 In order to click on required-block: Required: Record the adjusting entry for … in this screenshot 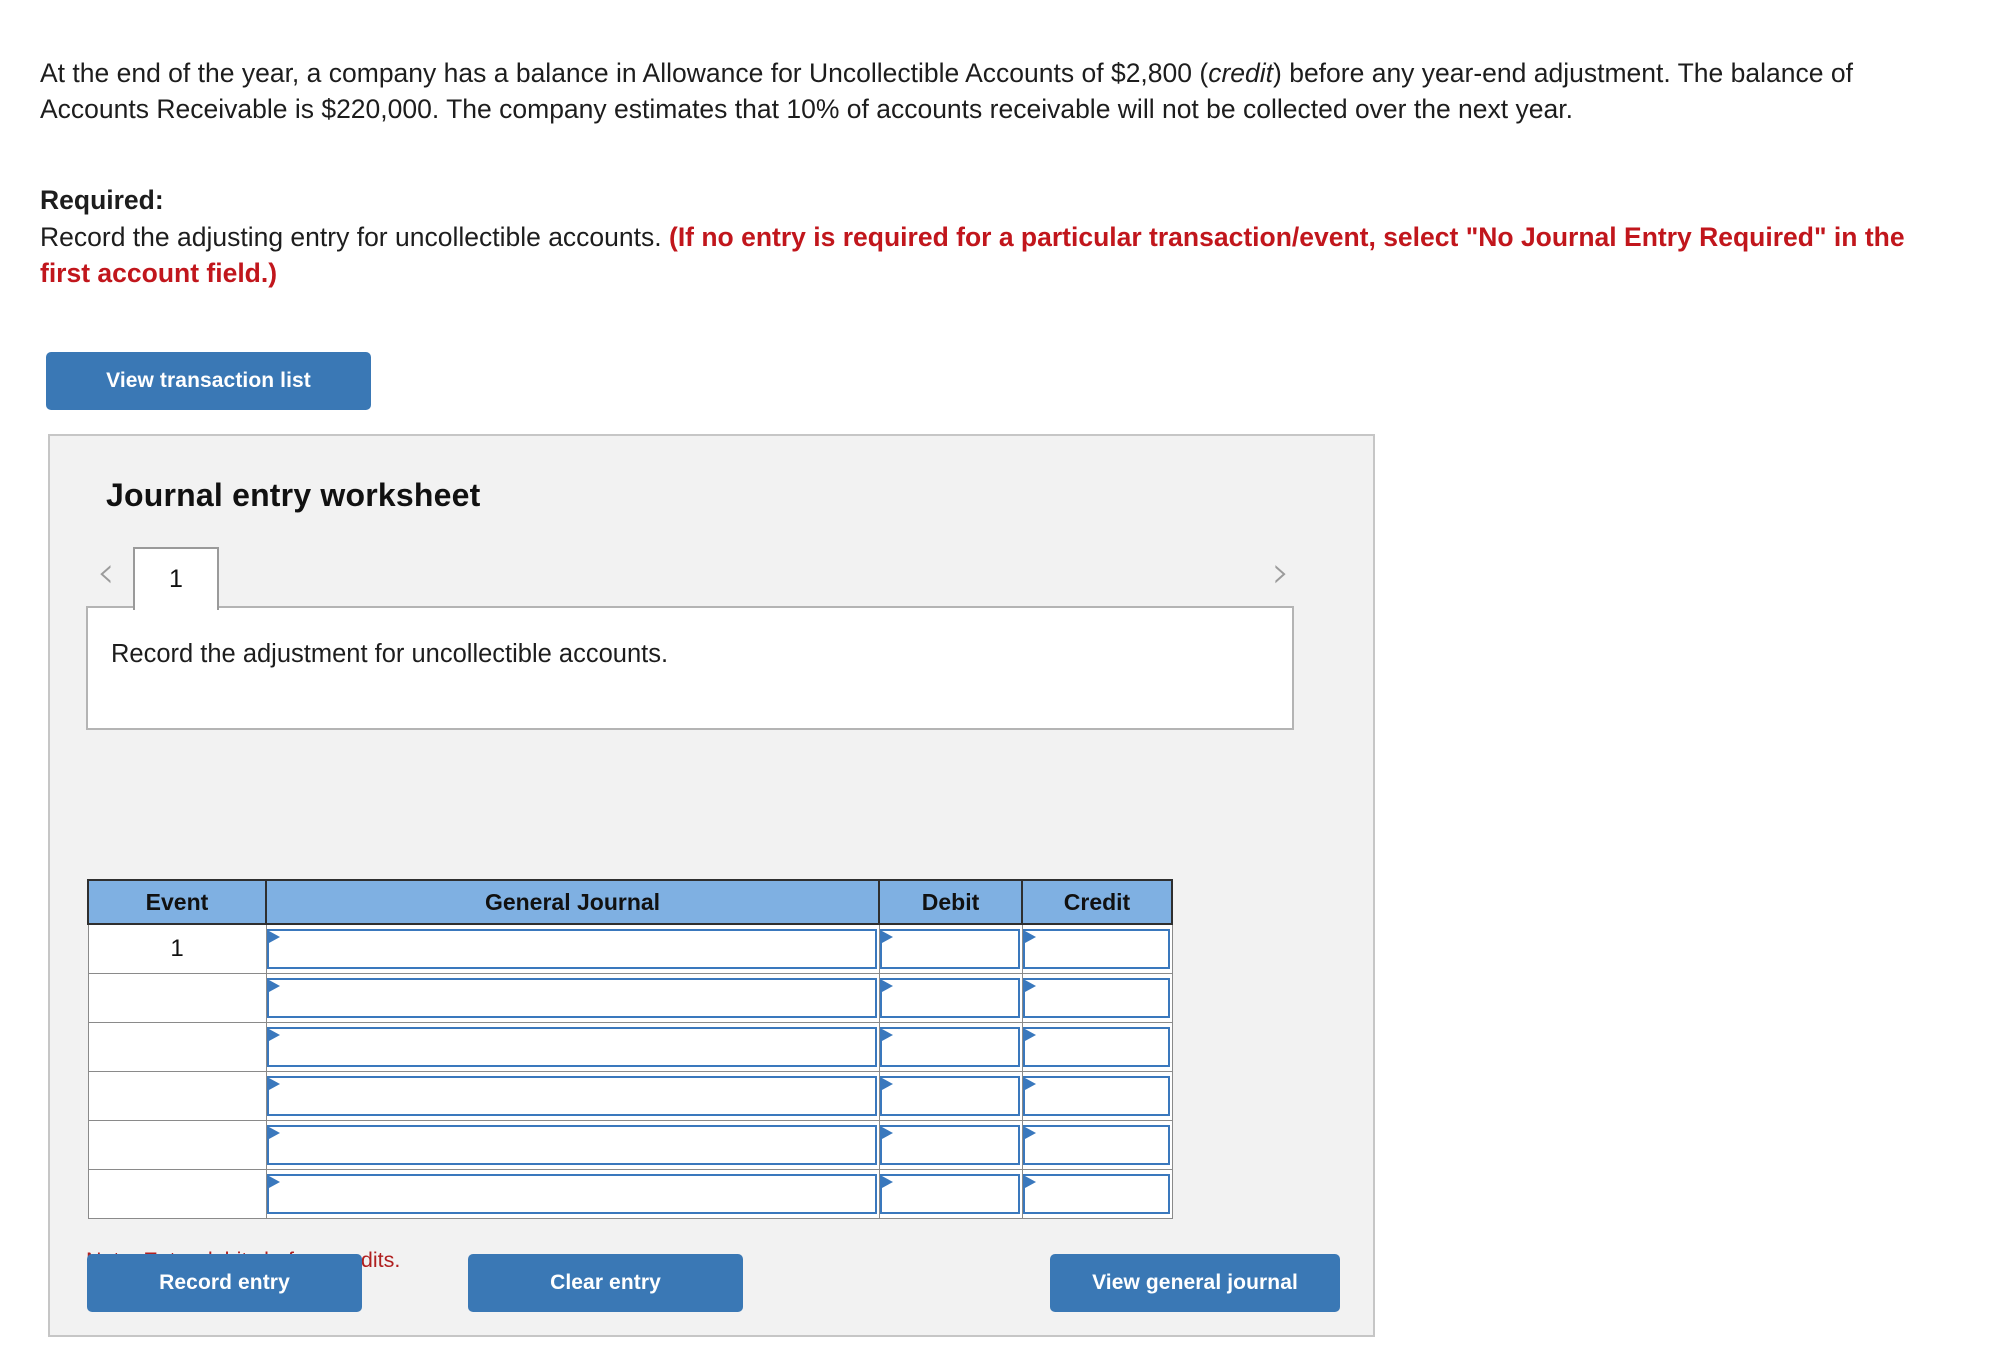, I will do `click(990, 237)`.